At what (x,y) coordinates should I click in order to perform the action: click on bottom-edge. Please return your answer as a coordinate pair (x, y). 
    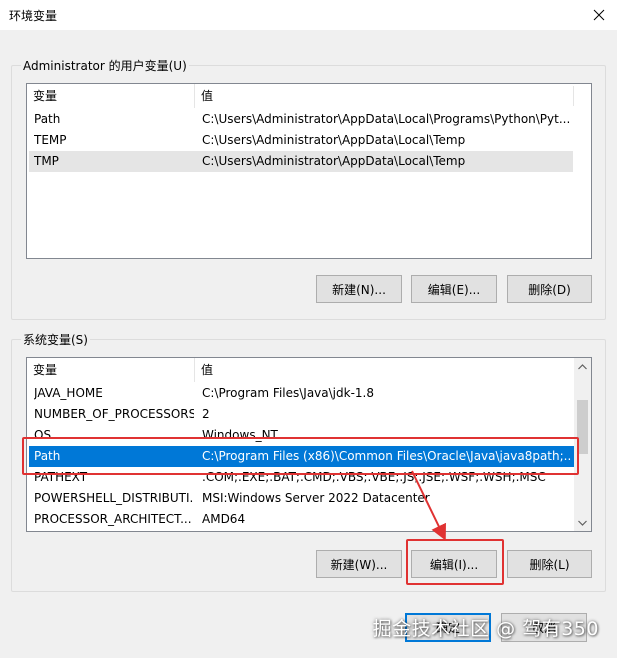
    Looking at the image, I should click on (308, 653).